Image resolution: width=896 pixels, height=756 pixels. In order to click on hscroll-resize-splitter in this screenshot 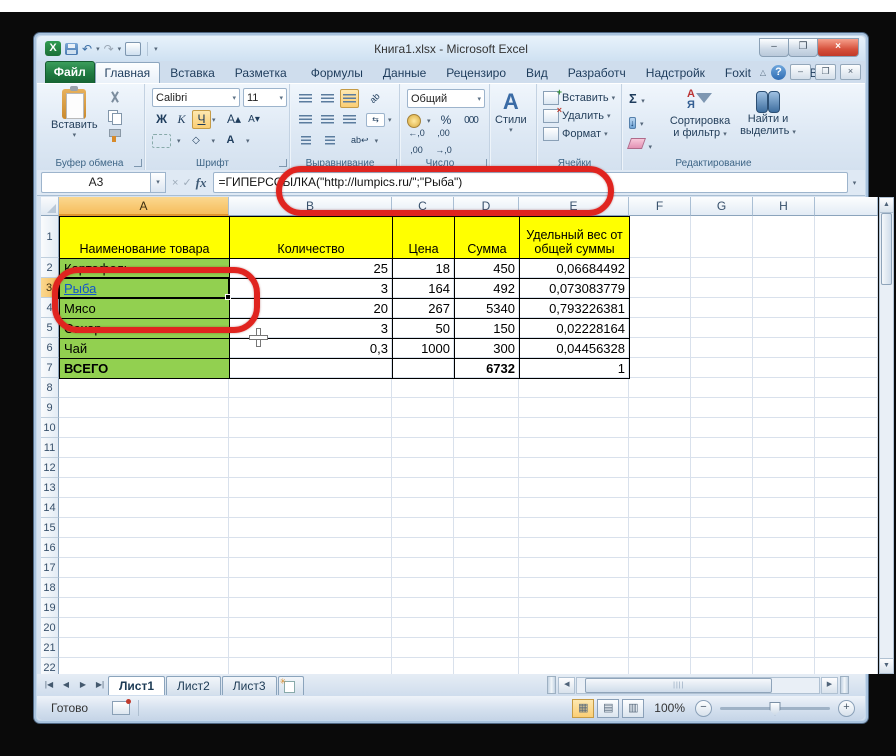, I will do `click(844, 685)`.